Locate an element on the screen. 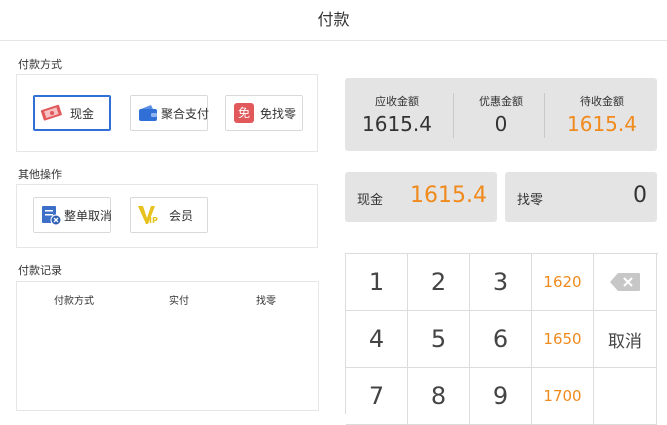 The height and width of the screenshot is (425, 667). no-change-icon: 免 is located at coordinates (244, 113).